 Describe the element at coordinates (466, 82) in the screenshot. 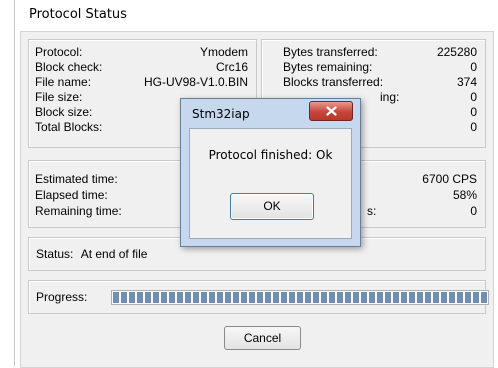

I see `blocks-transferred-value: 374` at that location.